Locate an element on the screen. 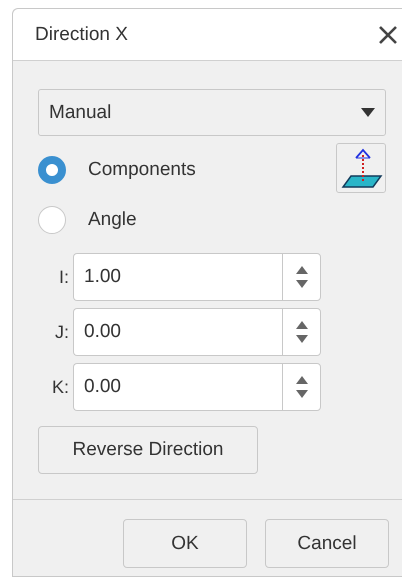  field-label: I: is located at coordinates (64, 277).